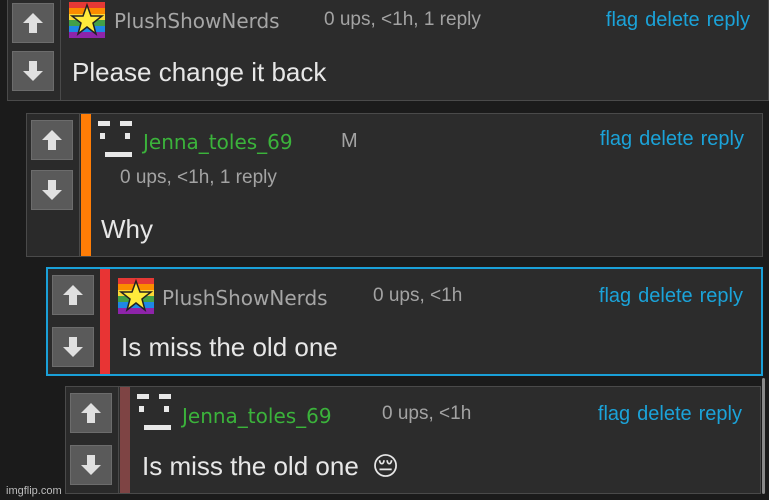  I want to click on comment-text: Is miss the old one 😔, so click(270, 466).